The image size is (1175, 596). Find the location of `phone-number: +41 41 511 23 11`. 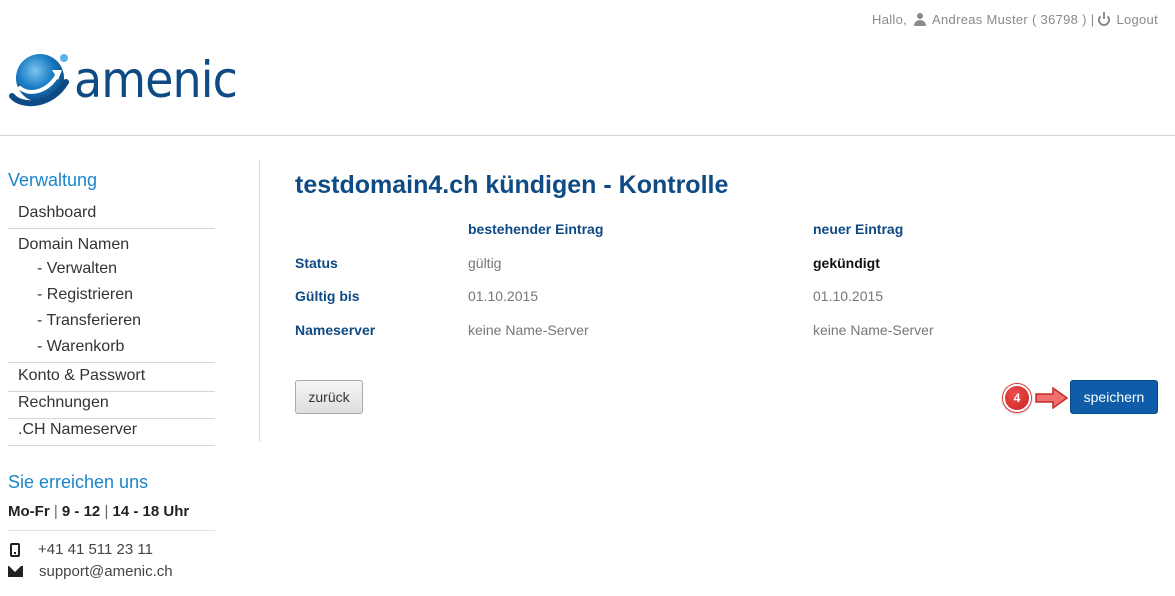

phone-number: +41 41 511 23 11 is located at coordinates (95, 549).